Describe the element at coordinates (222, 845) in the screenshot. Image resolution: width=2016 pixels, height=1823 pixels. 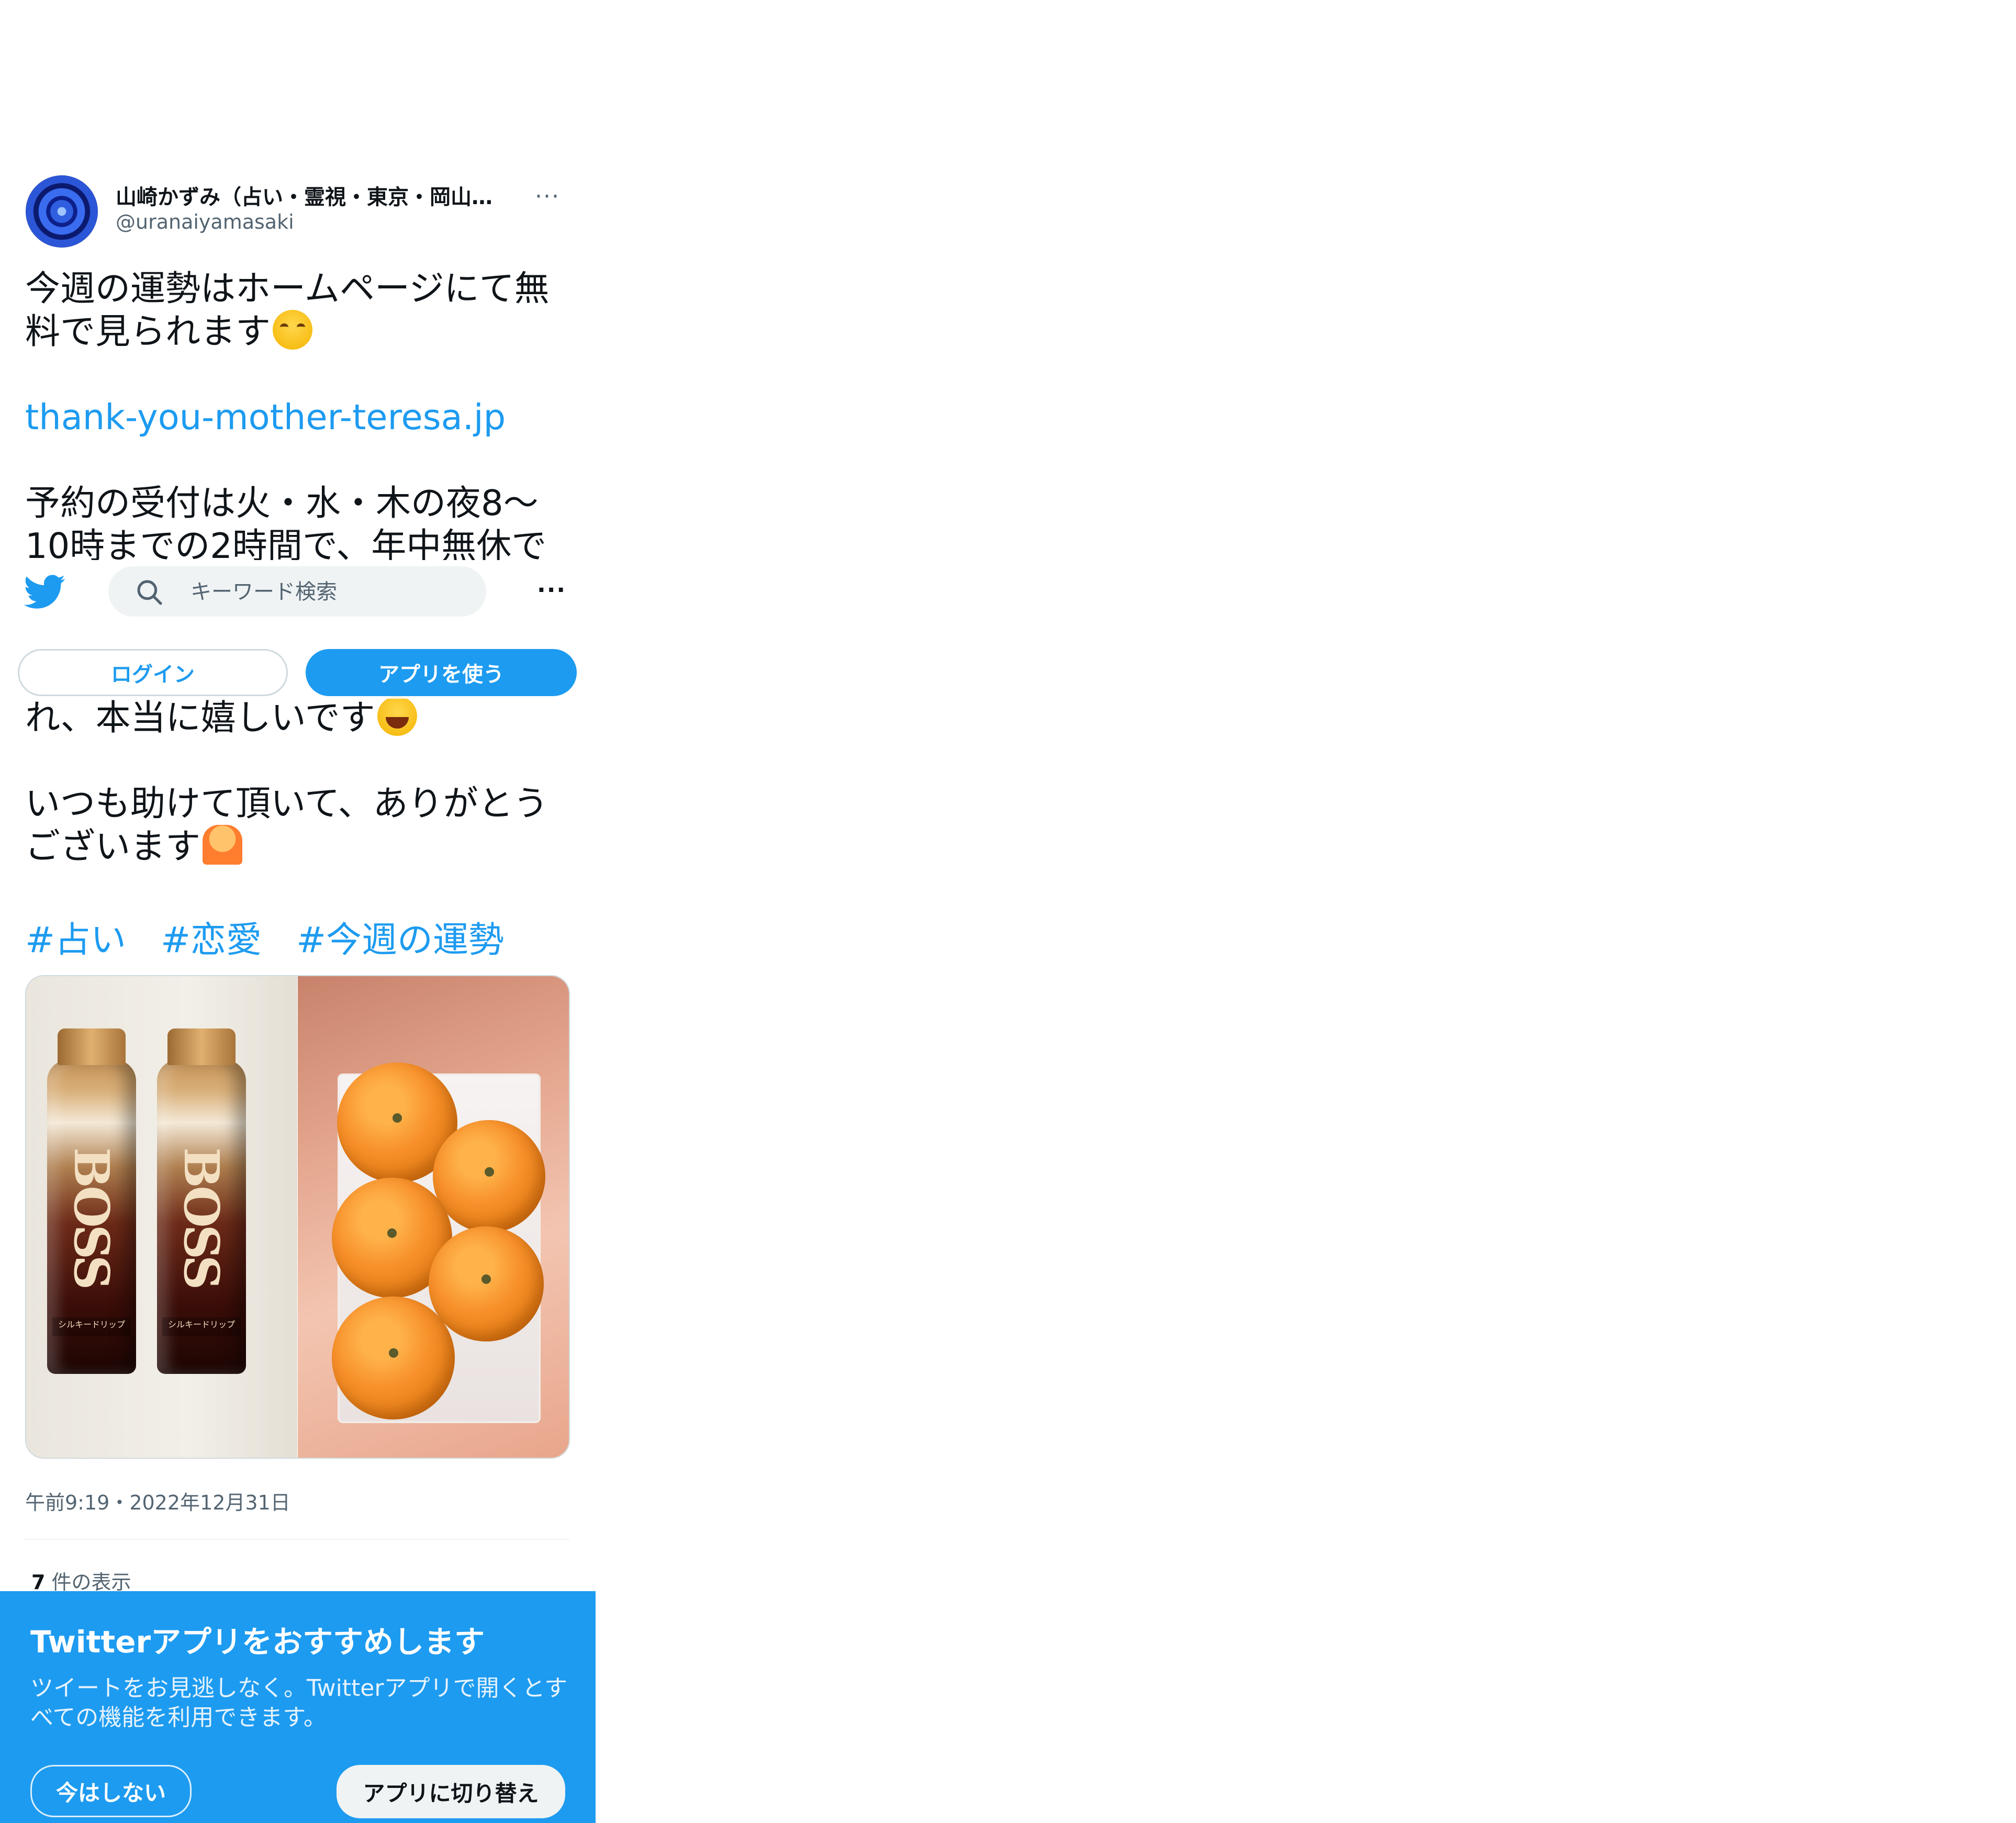
I see `bowing-person-icon` at that location.